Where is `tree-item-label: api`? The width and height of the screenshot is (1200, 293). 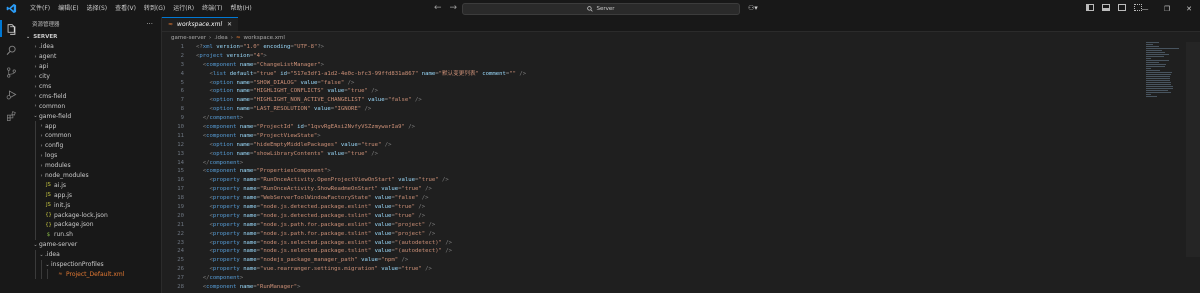
tree-item-label: api is located at coordinates (44, 67).